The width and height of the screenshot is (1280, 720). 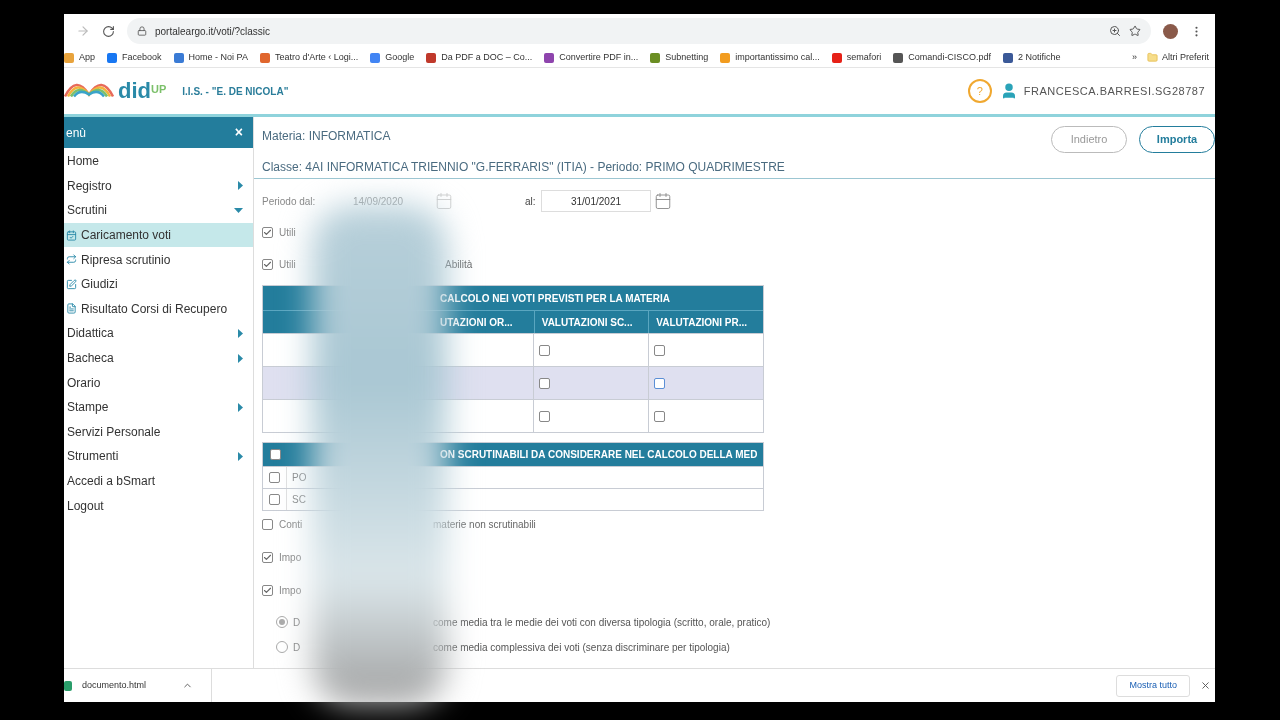 I want to click on avatar, so click(x=1170, y=31).